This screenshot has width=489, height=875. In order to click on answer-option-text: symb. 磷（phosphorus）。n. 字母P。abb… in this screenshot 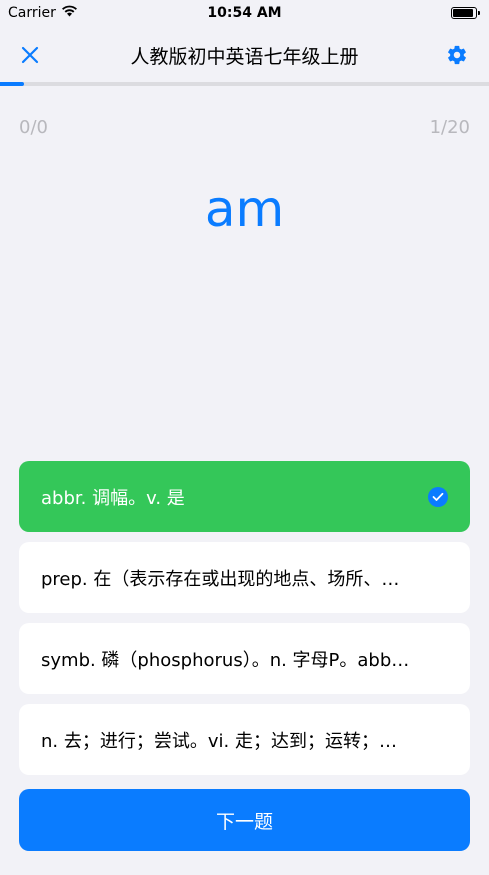, I will do `click(225, 660)`.